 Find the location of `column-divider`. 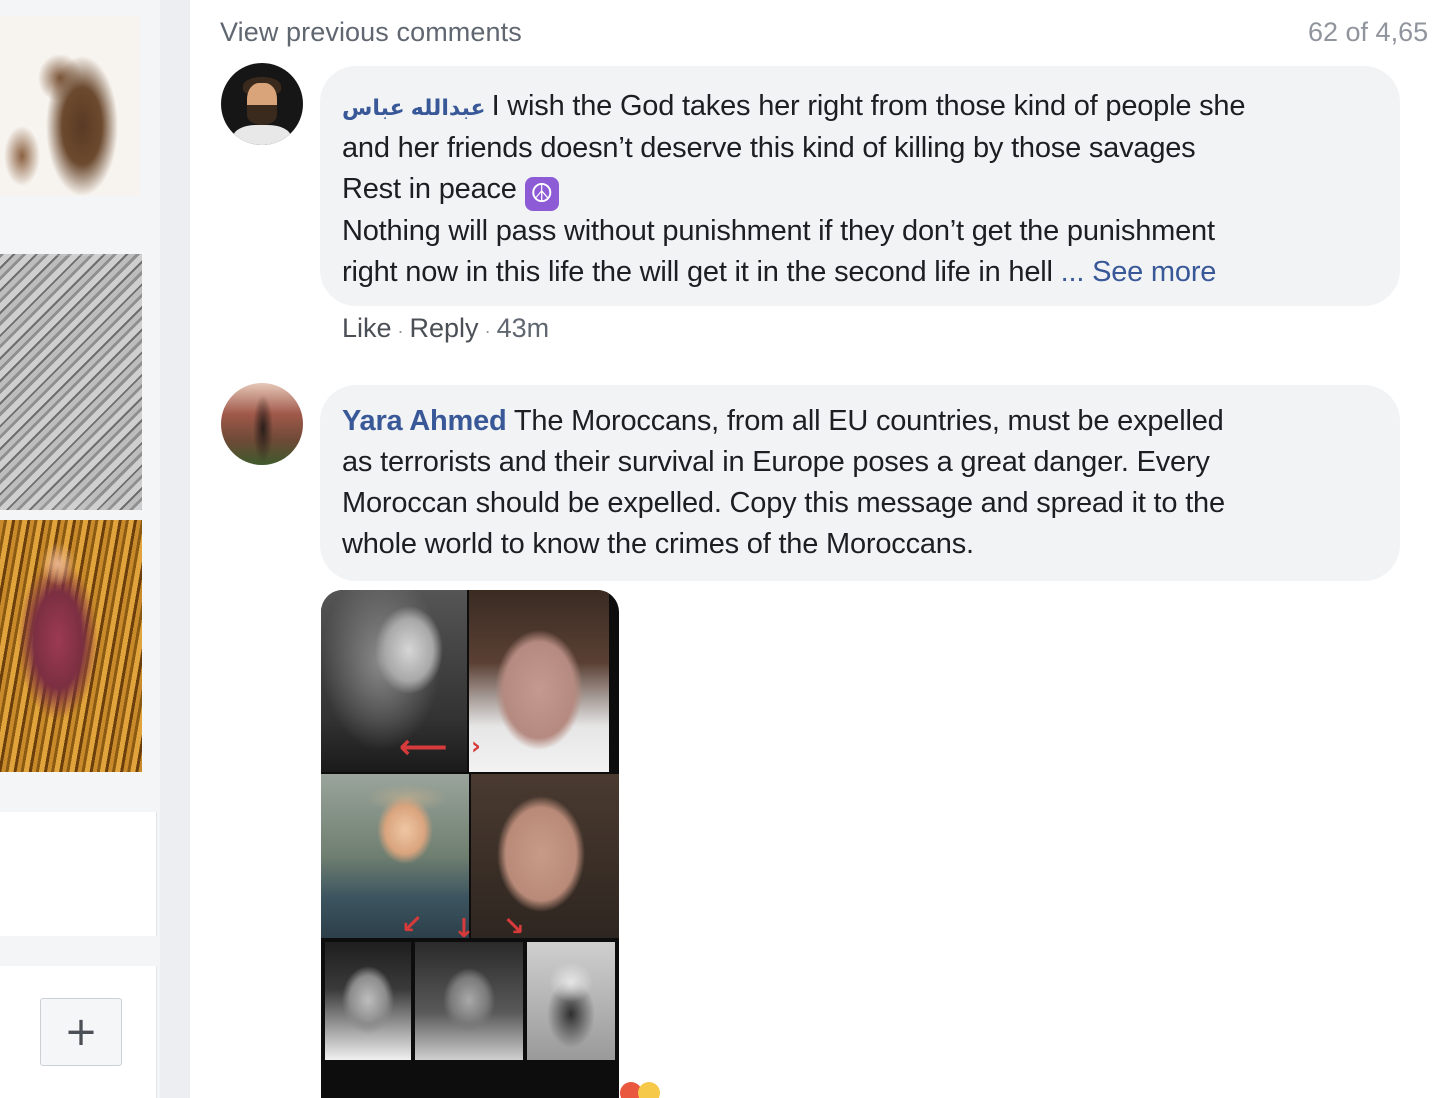

column-divider is located at coordinates (175, 549).